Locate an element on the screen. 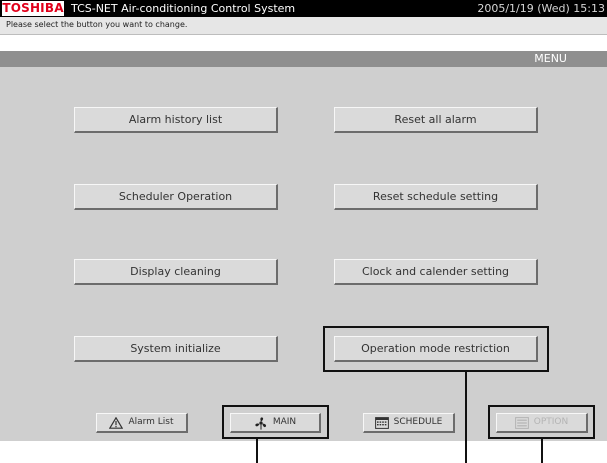  brand-logo: TOSHIBA is located at coordinates (33, 8).